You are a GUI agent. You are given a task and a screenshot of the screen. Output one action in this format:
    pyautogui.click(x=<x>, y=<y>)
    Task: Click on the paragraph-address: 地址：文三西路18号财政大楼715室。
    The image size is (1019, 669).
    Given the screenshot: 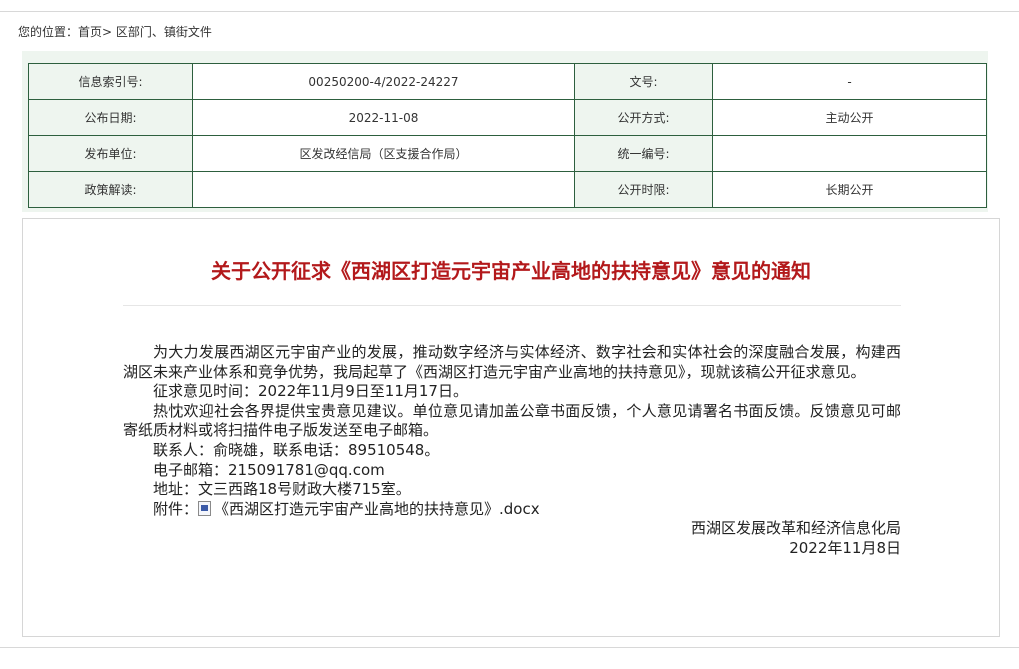 What is the action you would take?
    pyautogui.click(x=282, y=489)
    